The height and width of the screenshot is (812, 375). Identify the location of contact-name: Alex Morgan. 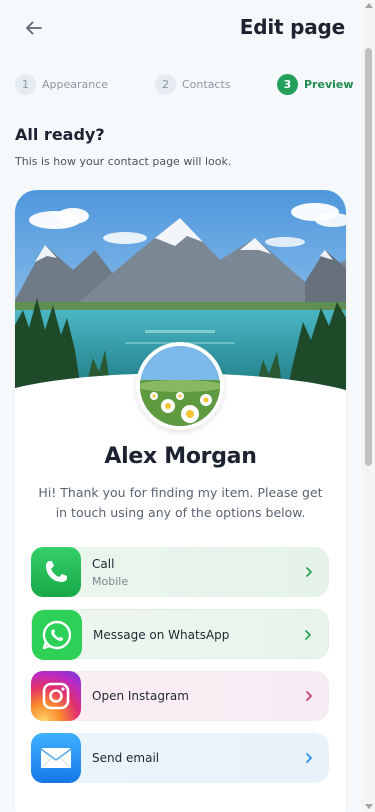
(180, 456).